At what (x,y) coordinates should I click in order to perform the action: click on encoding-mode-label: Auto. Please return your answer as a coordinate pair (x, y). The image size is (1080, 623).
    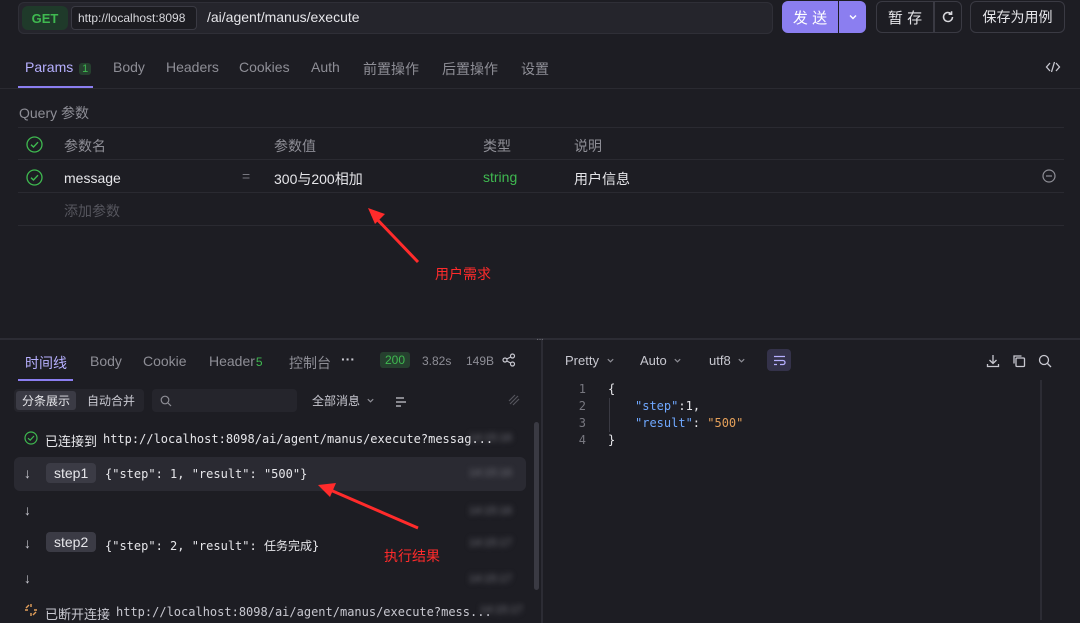
    Looking at the image, I should click on (653, 360).